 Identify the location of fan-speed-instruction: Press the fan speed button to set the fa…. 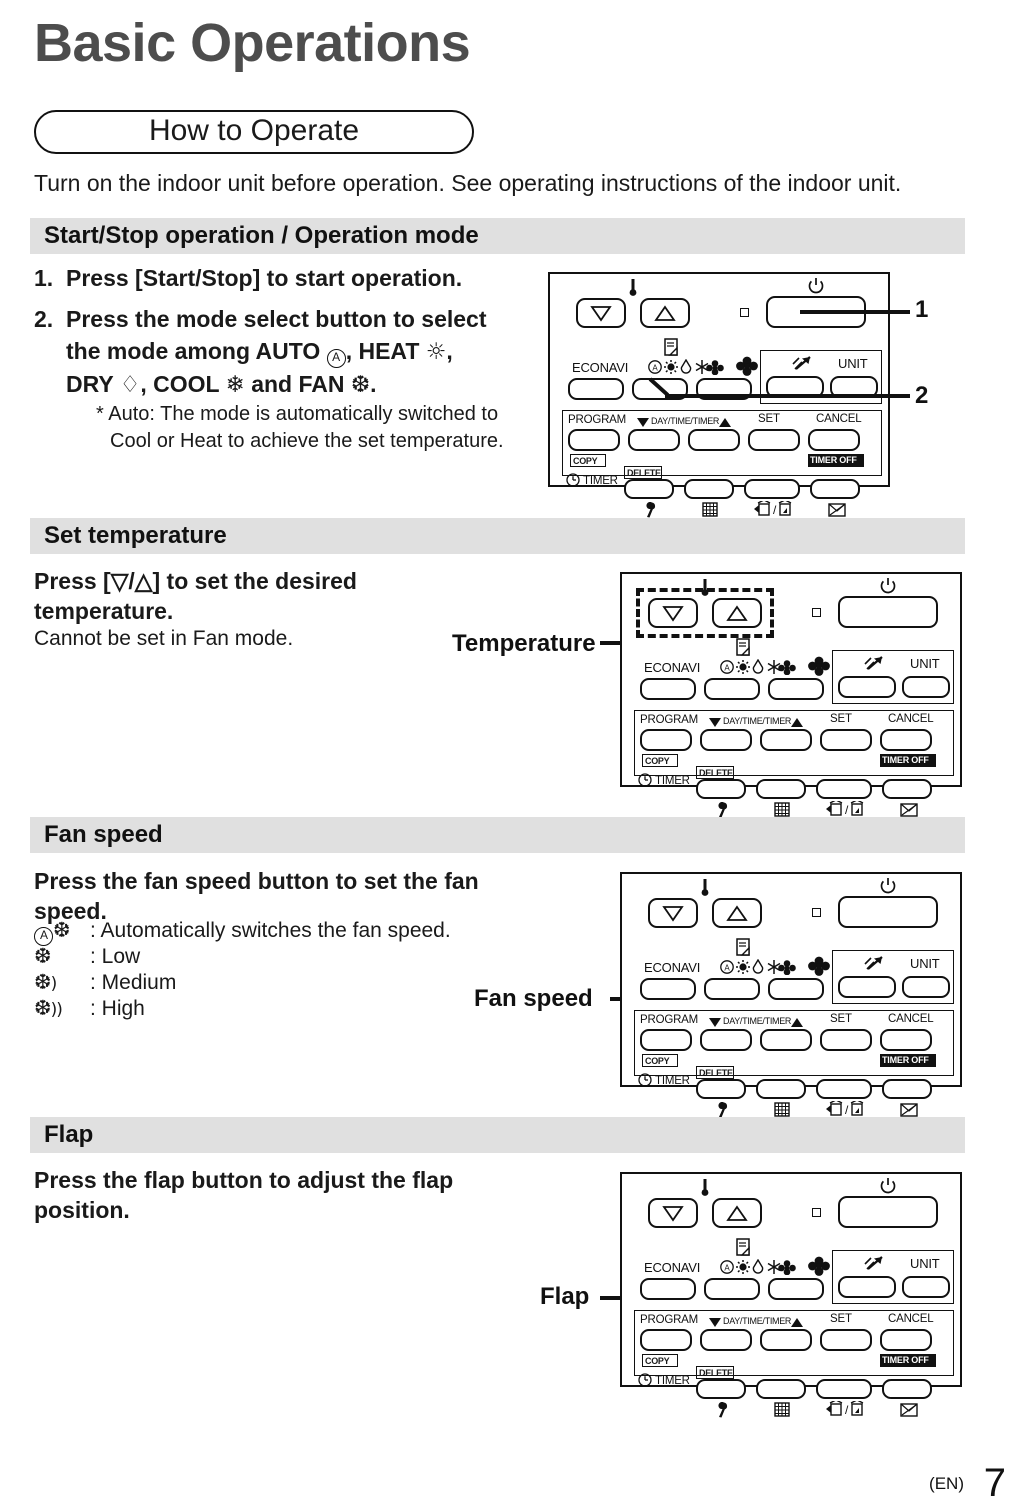
(279, 896).